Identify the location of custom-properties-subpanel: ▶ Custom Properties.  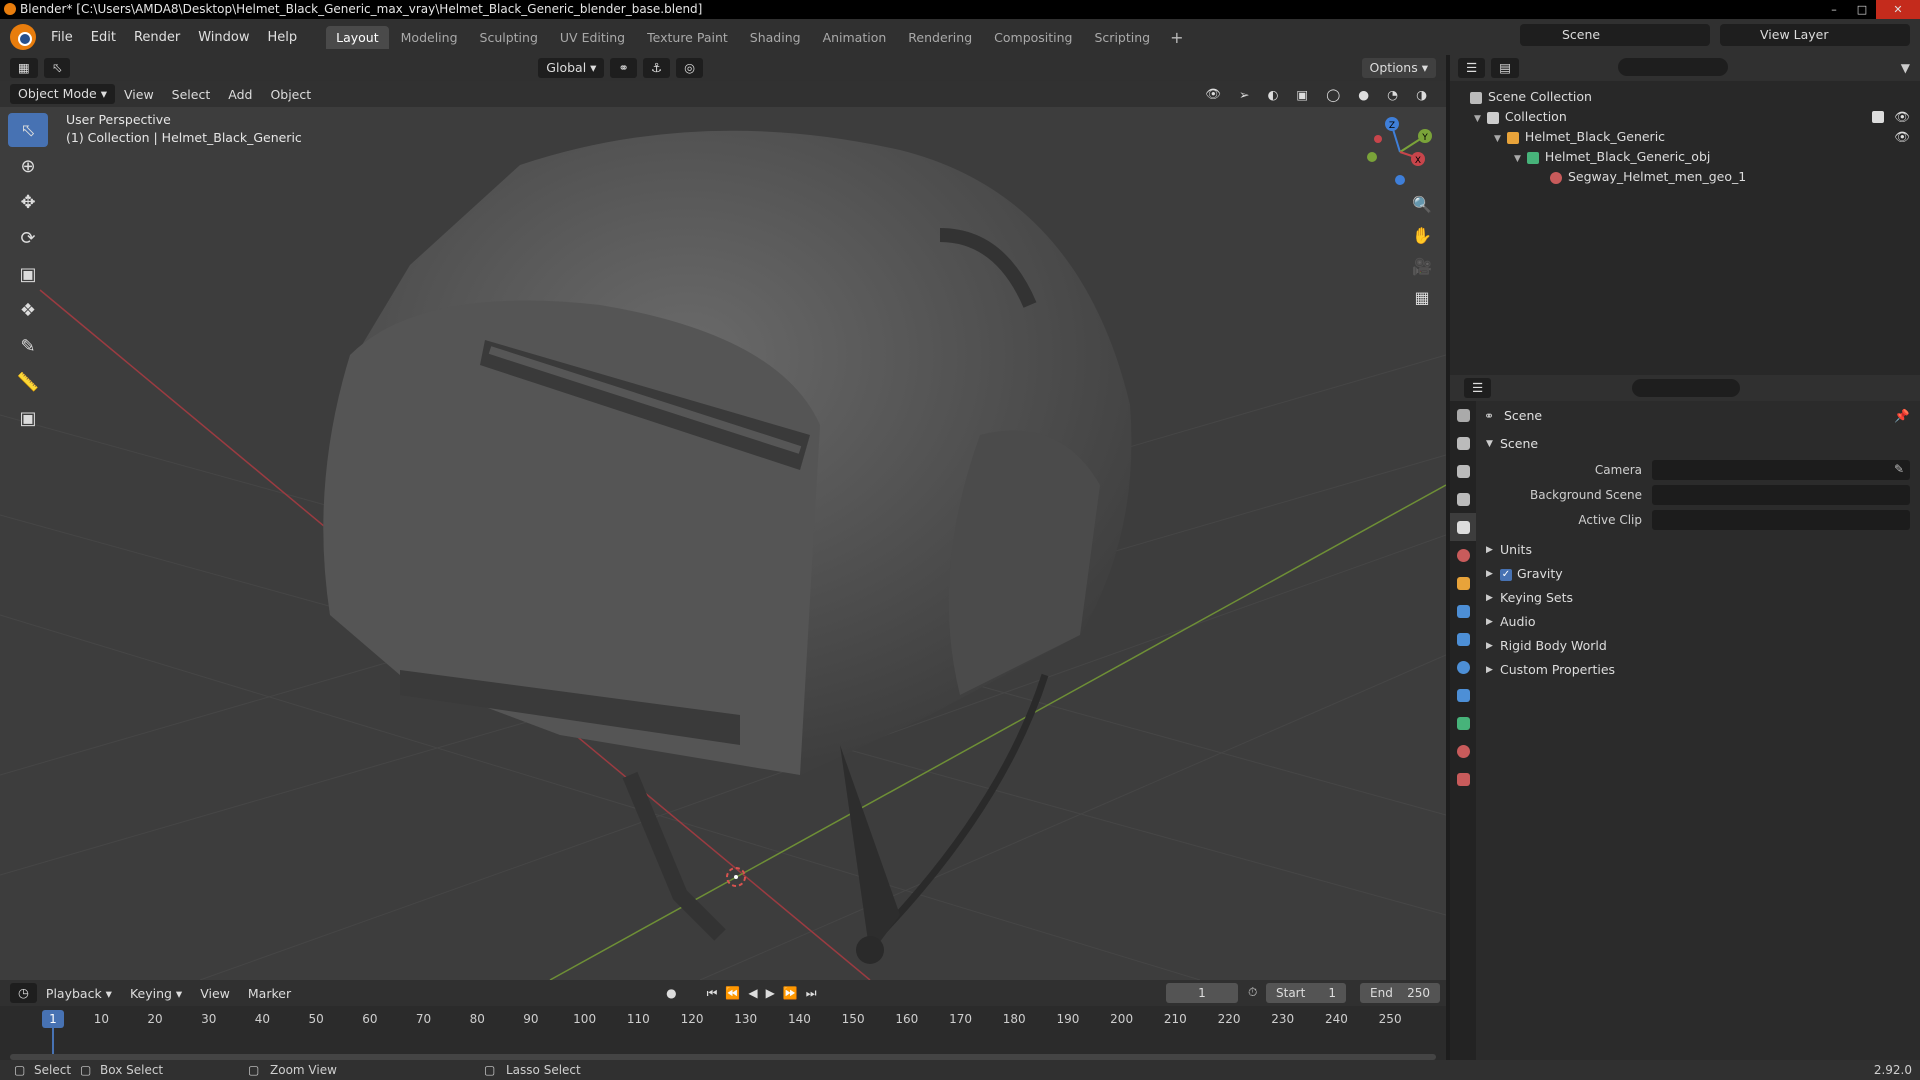
(1698, 670).